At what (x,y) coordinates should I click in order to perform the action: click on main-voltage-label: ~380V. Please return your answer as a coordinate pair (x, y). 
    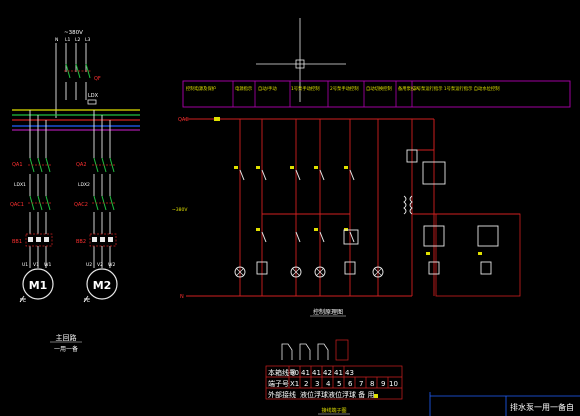
    Looking at the image, I should click on (73, 33).